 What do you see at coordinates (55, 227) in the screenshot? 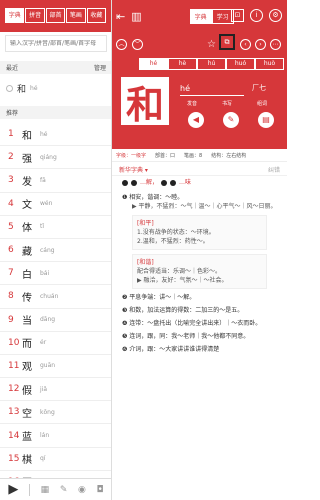
I see `list-item: 5 体 tǐ` at bounding box center [55, 227].